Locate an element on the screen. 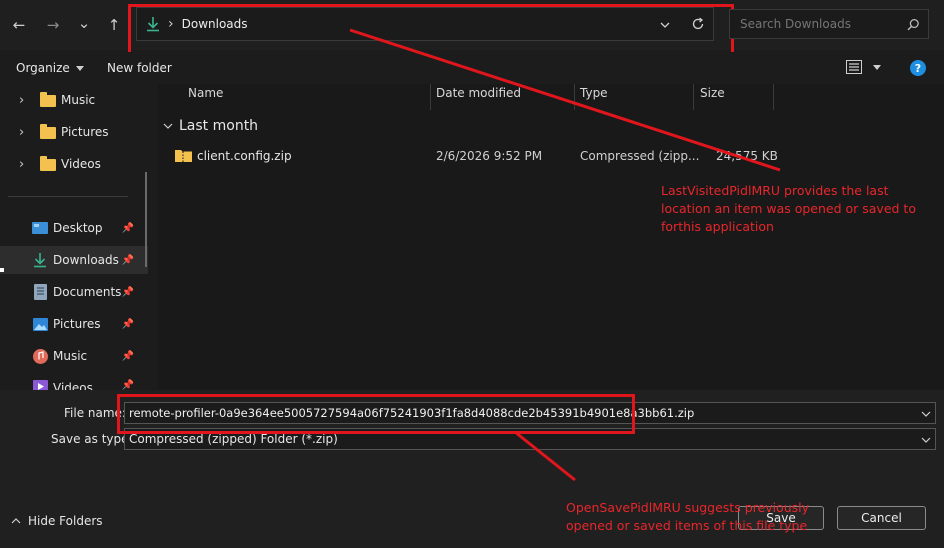 The image size is (944, 548). annotation-arrow-open-save is located at coordinates (545, 456).